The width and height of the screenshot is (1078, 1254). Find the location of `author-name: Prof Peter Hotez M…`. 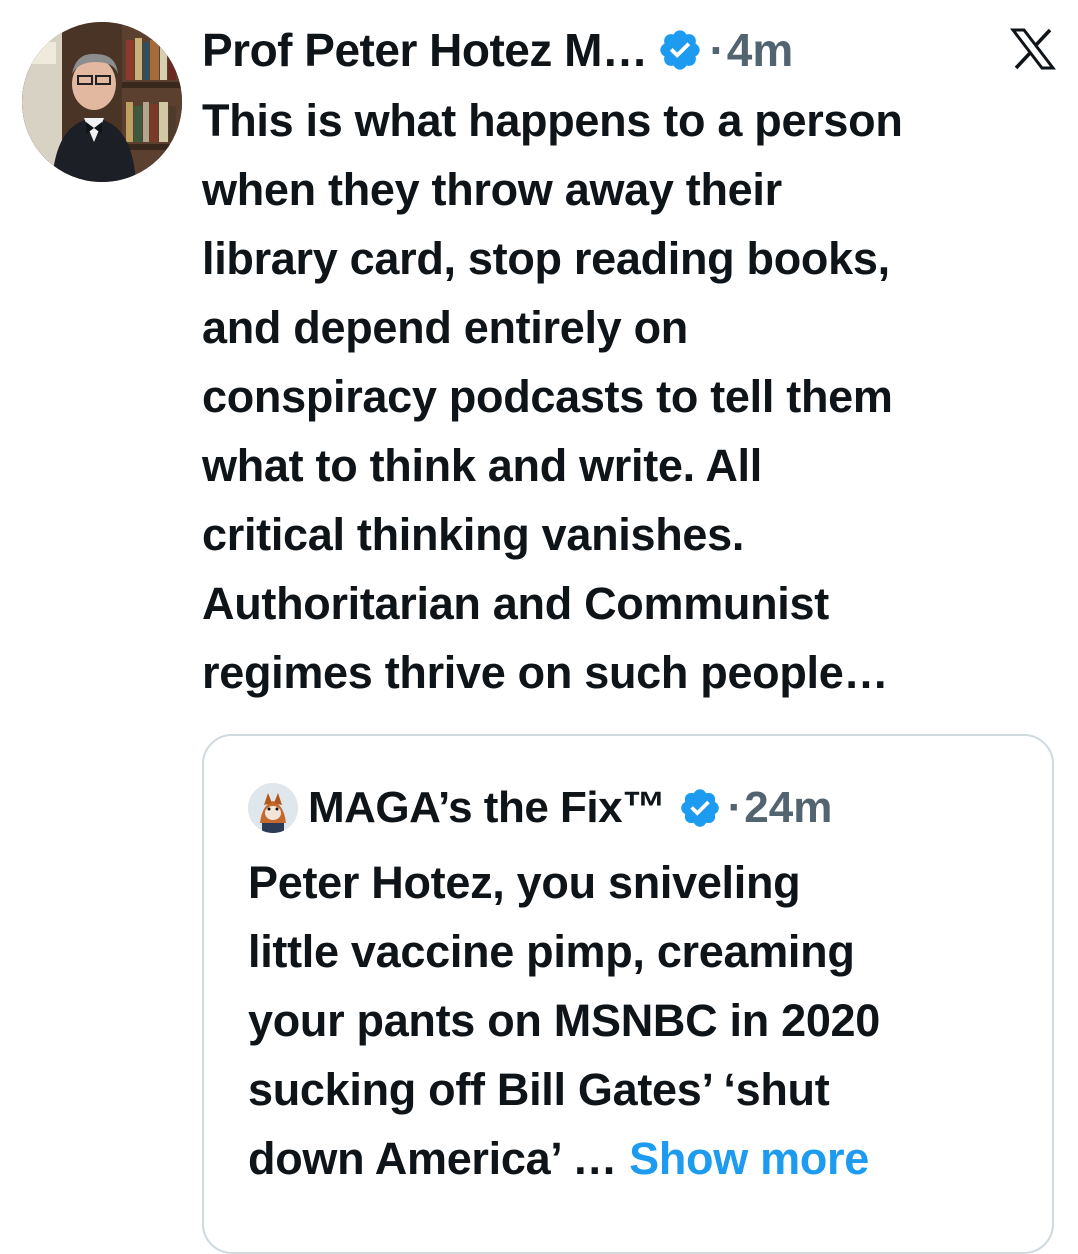

author-name: Prof Peter Hotez M… is located at coordinates (425, 50).